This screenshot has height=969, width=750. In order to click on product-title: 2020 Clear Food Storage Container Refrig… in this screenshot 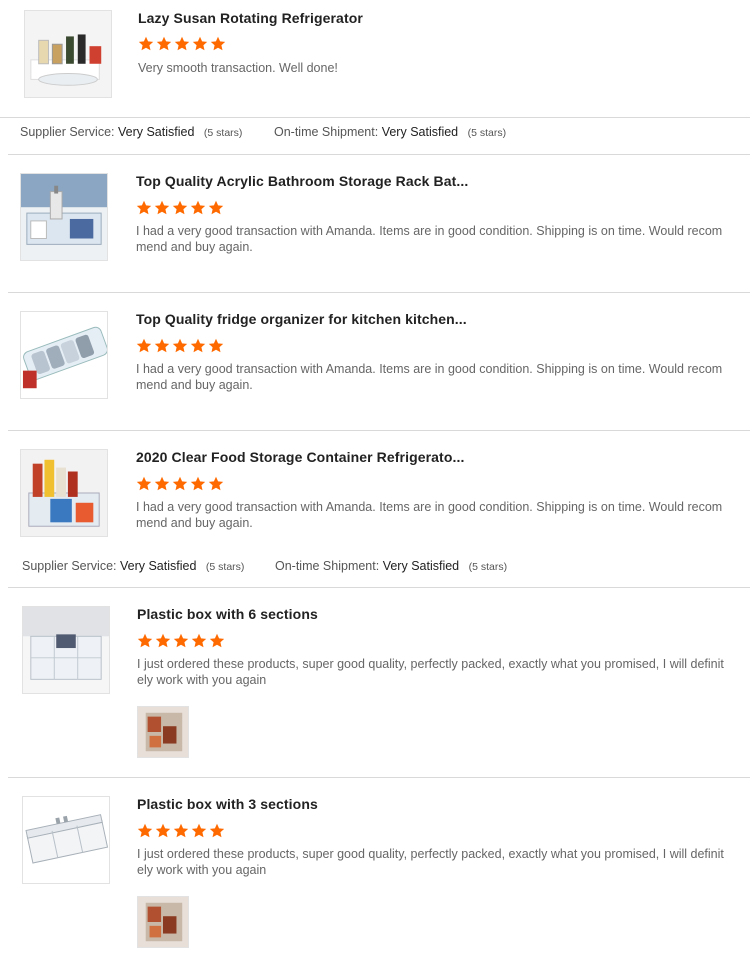, I will do `click(300, 457)`.